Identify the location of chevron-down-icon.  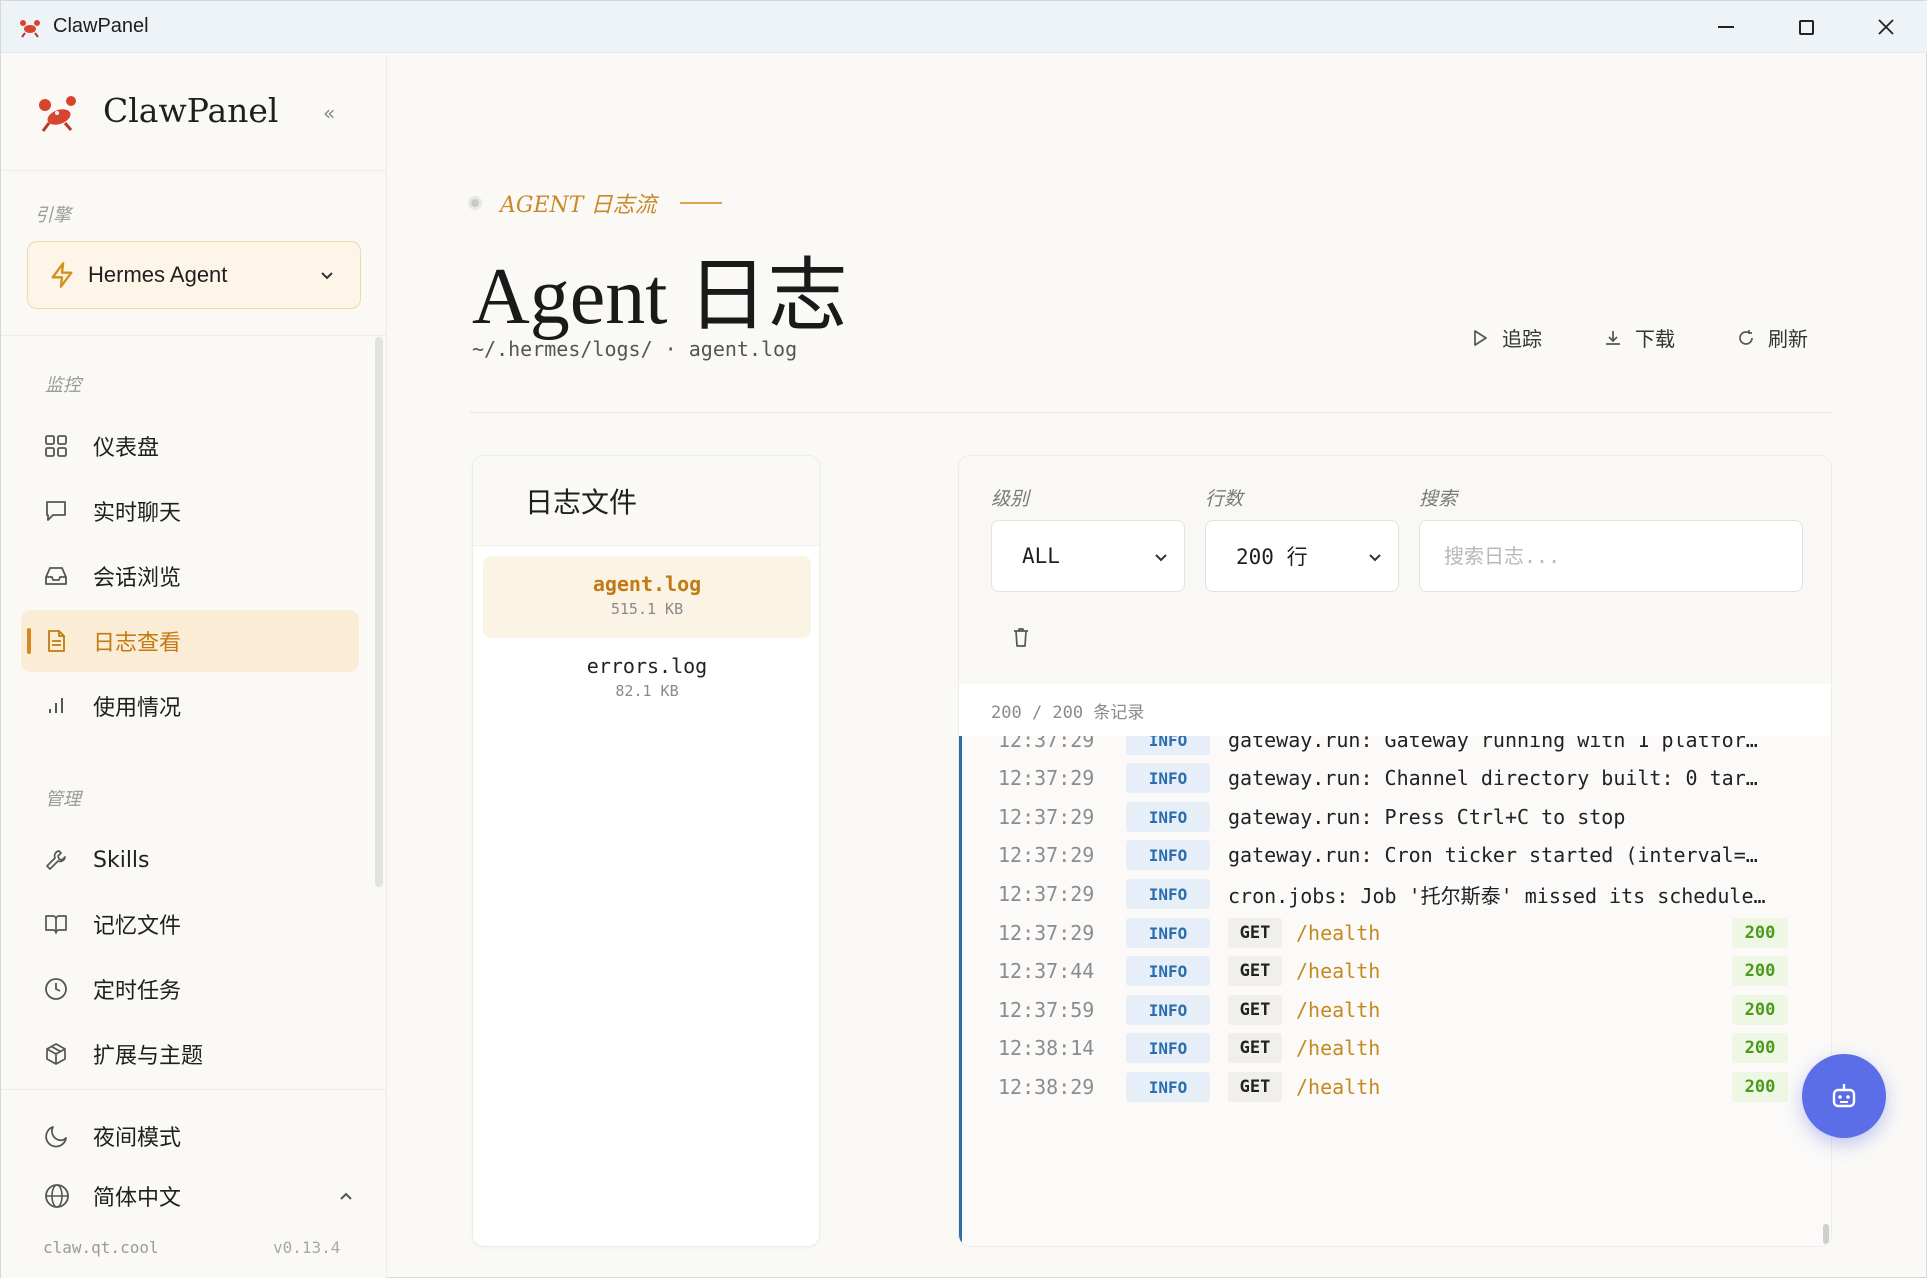
(1161, 558).